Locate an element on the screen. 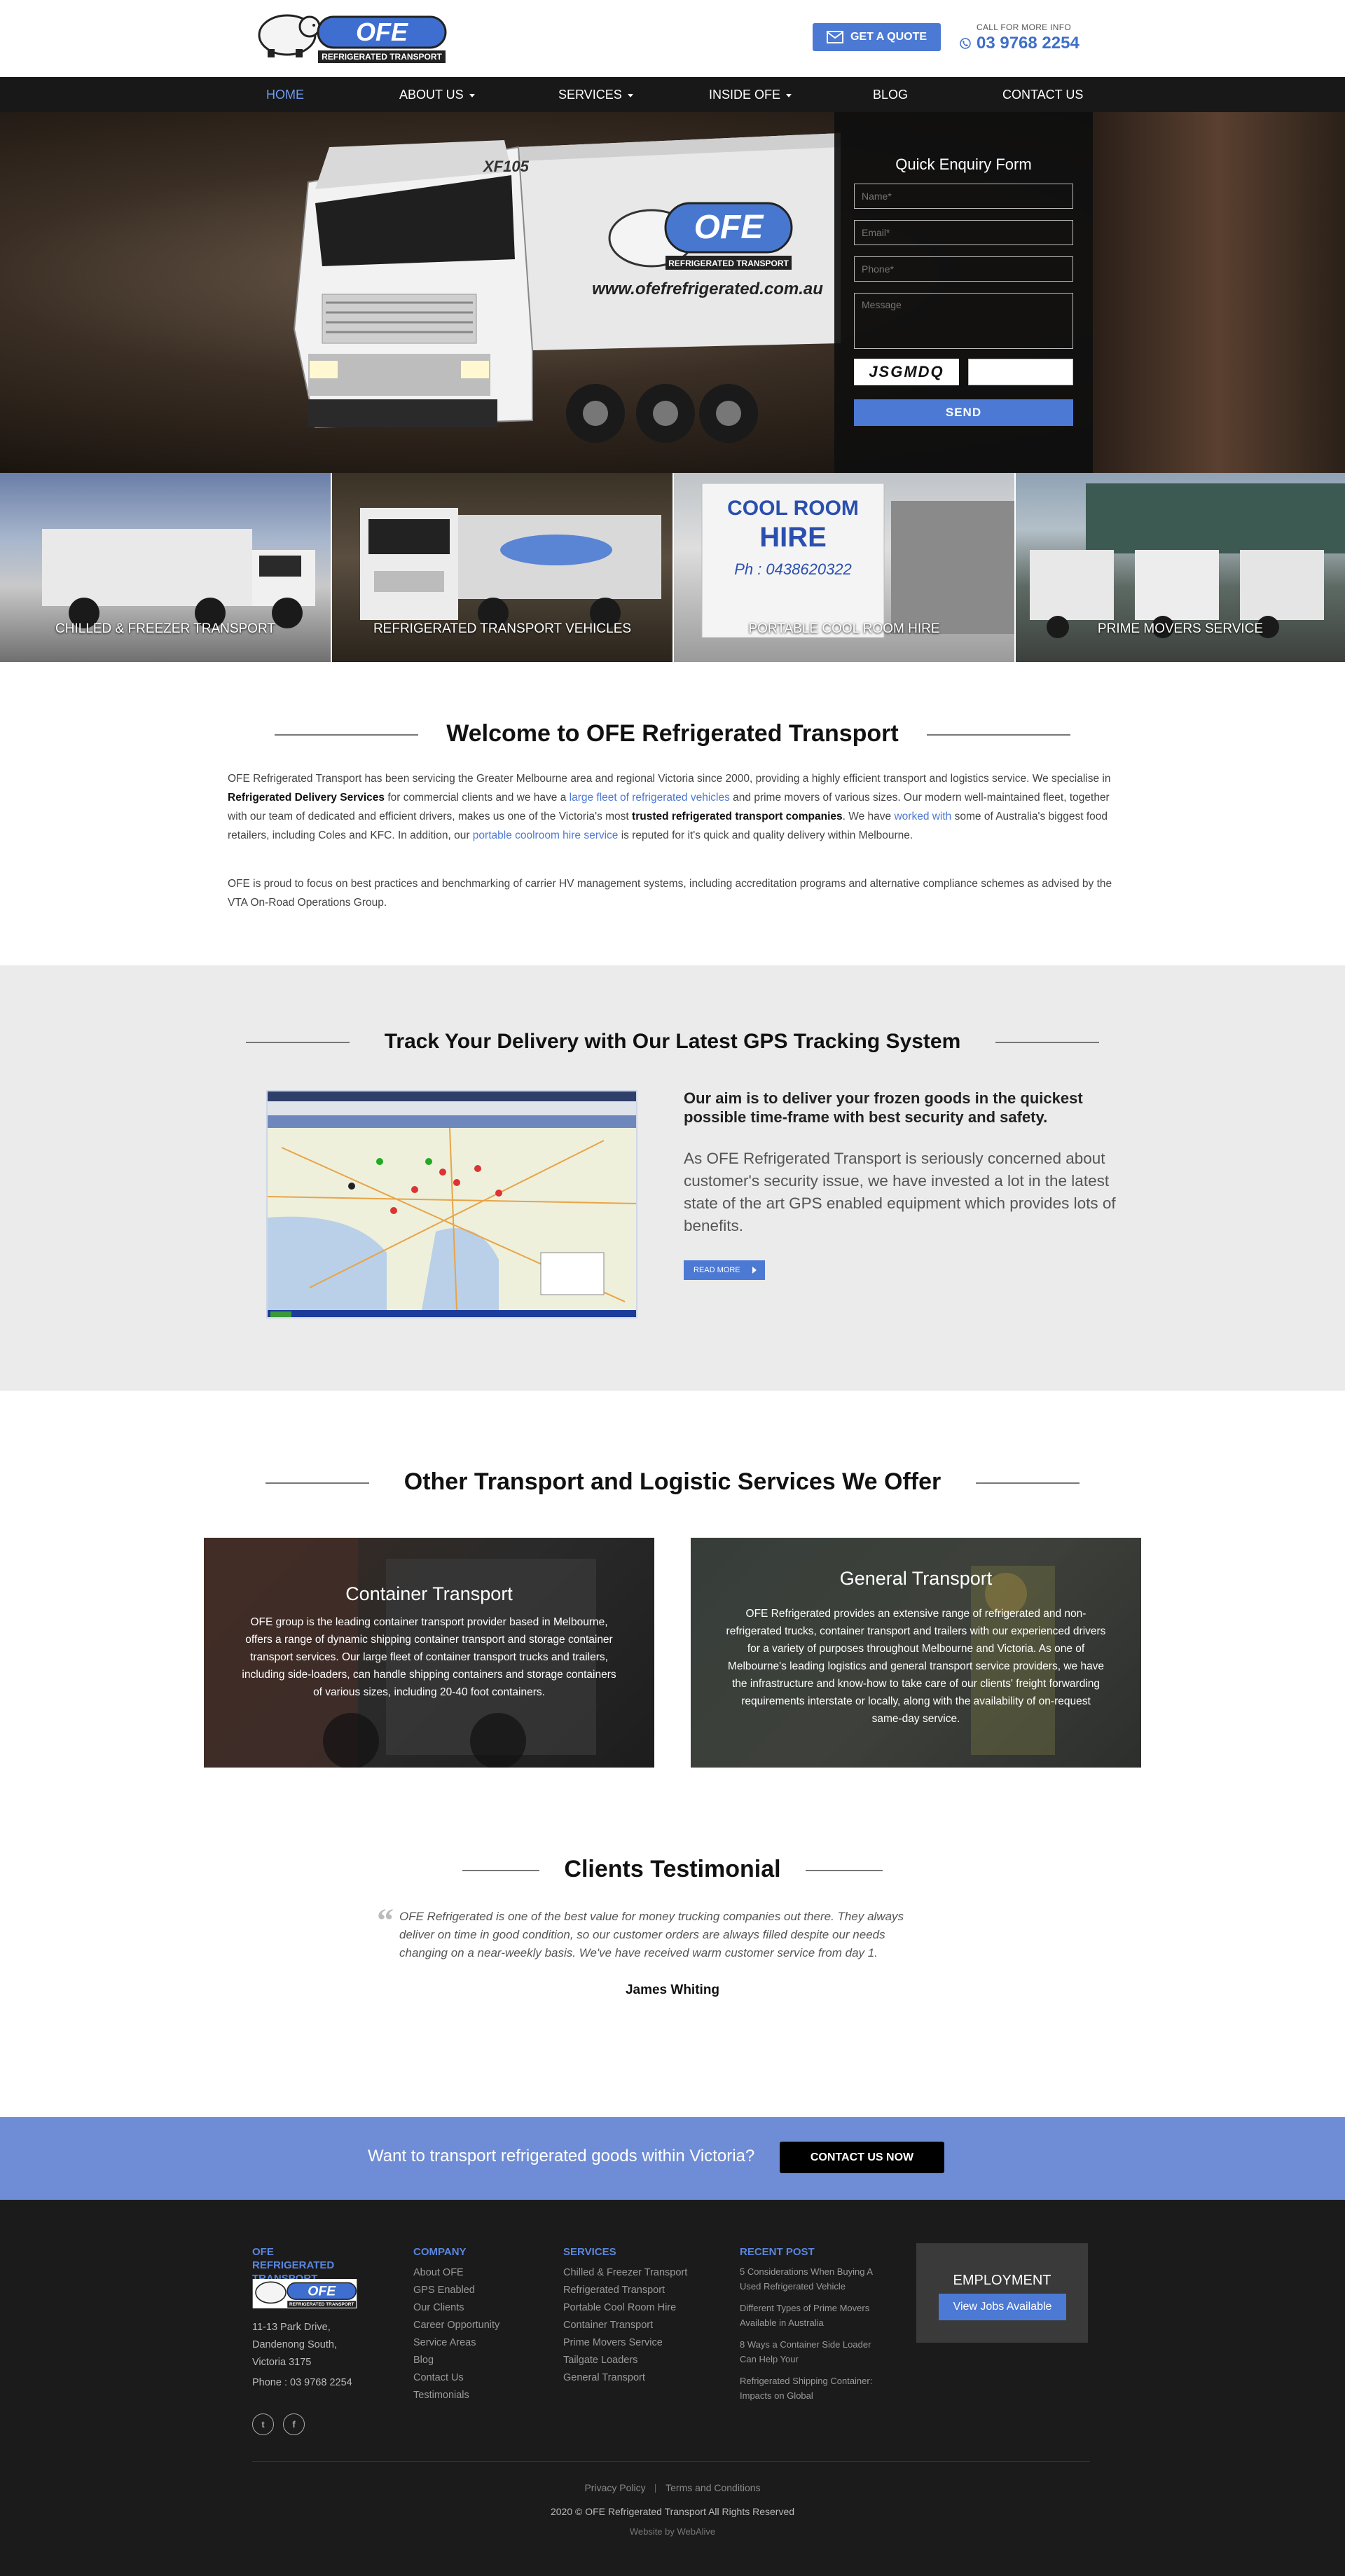 This screenshot has height=2576, width=1345. welcome-title: Welcome to OFE Refrigerated Transport is located at coordinates (672, 733).